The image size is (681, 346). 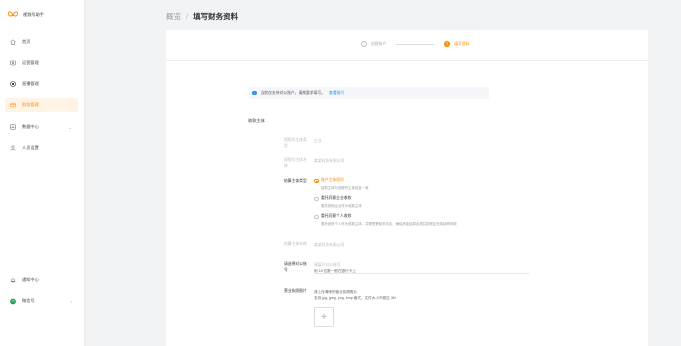 What do you see at coordinates (13, 105) in the screenshot?
I see `finance-icon` at bounding box center [13, 105].